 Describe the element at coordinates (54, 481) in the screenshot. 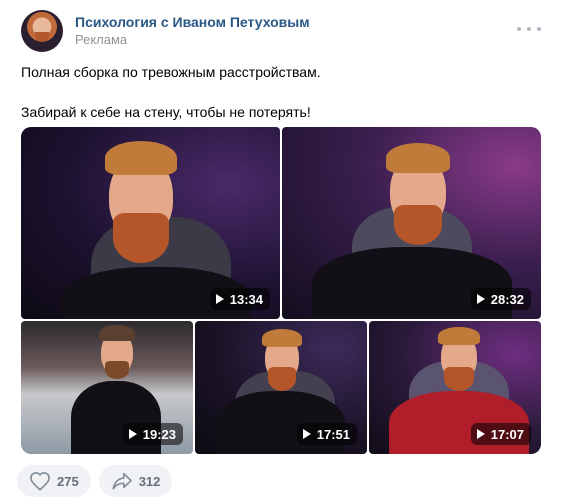

I see `like-button: 275` at that location.